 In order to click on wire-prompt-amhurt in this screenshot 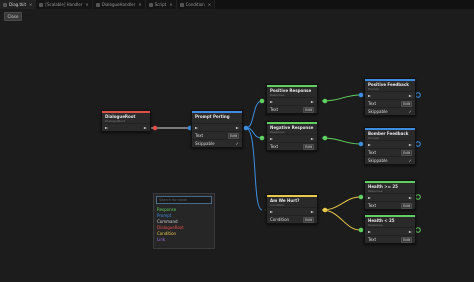, I will do `click(254, 169)`.